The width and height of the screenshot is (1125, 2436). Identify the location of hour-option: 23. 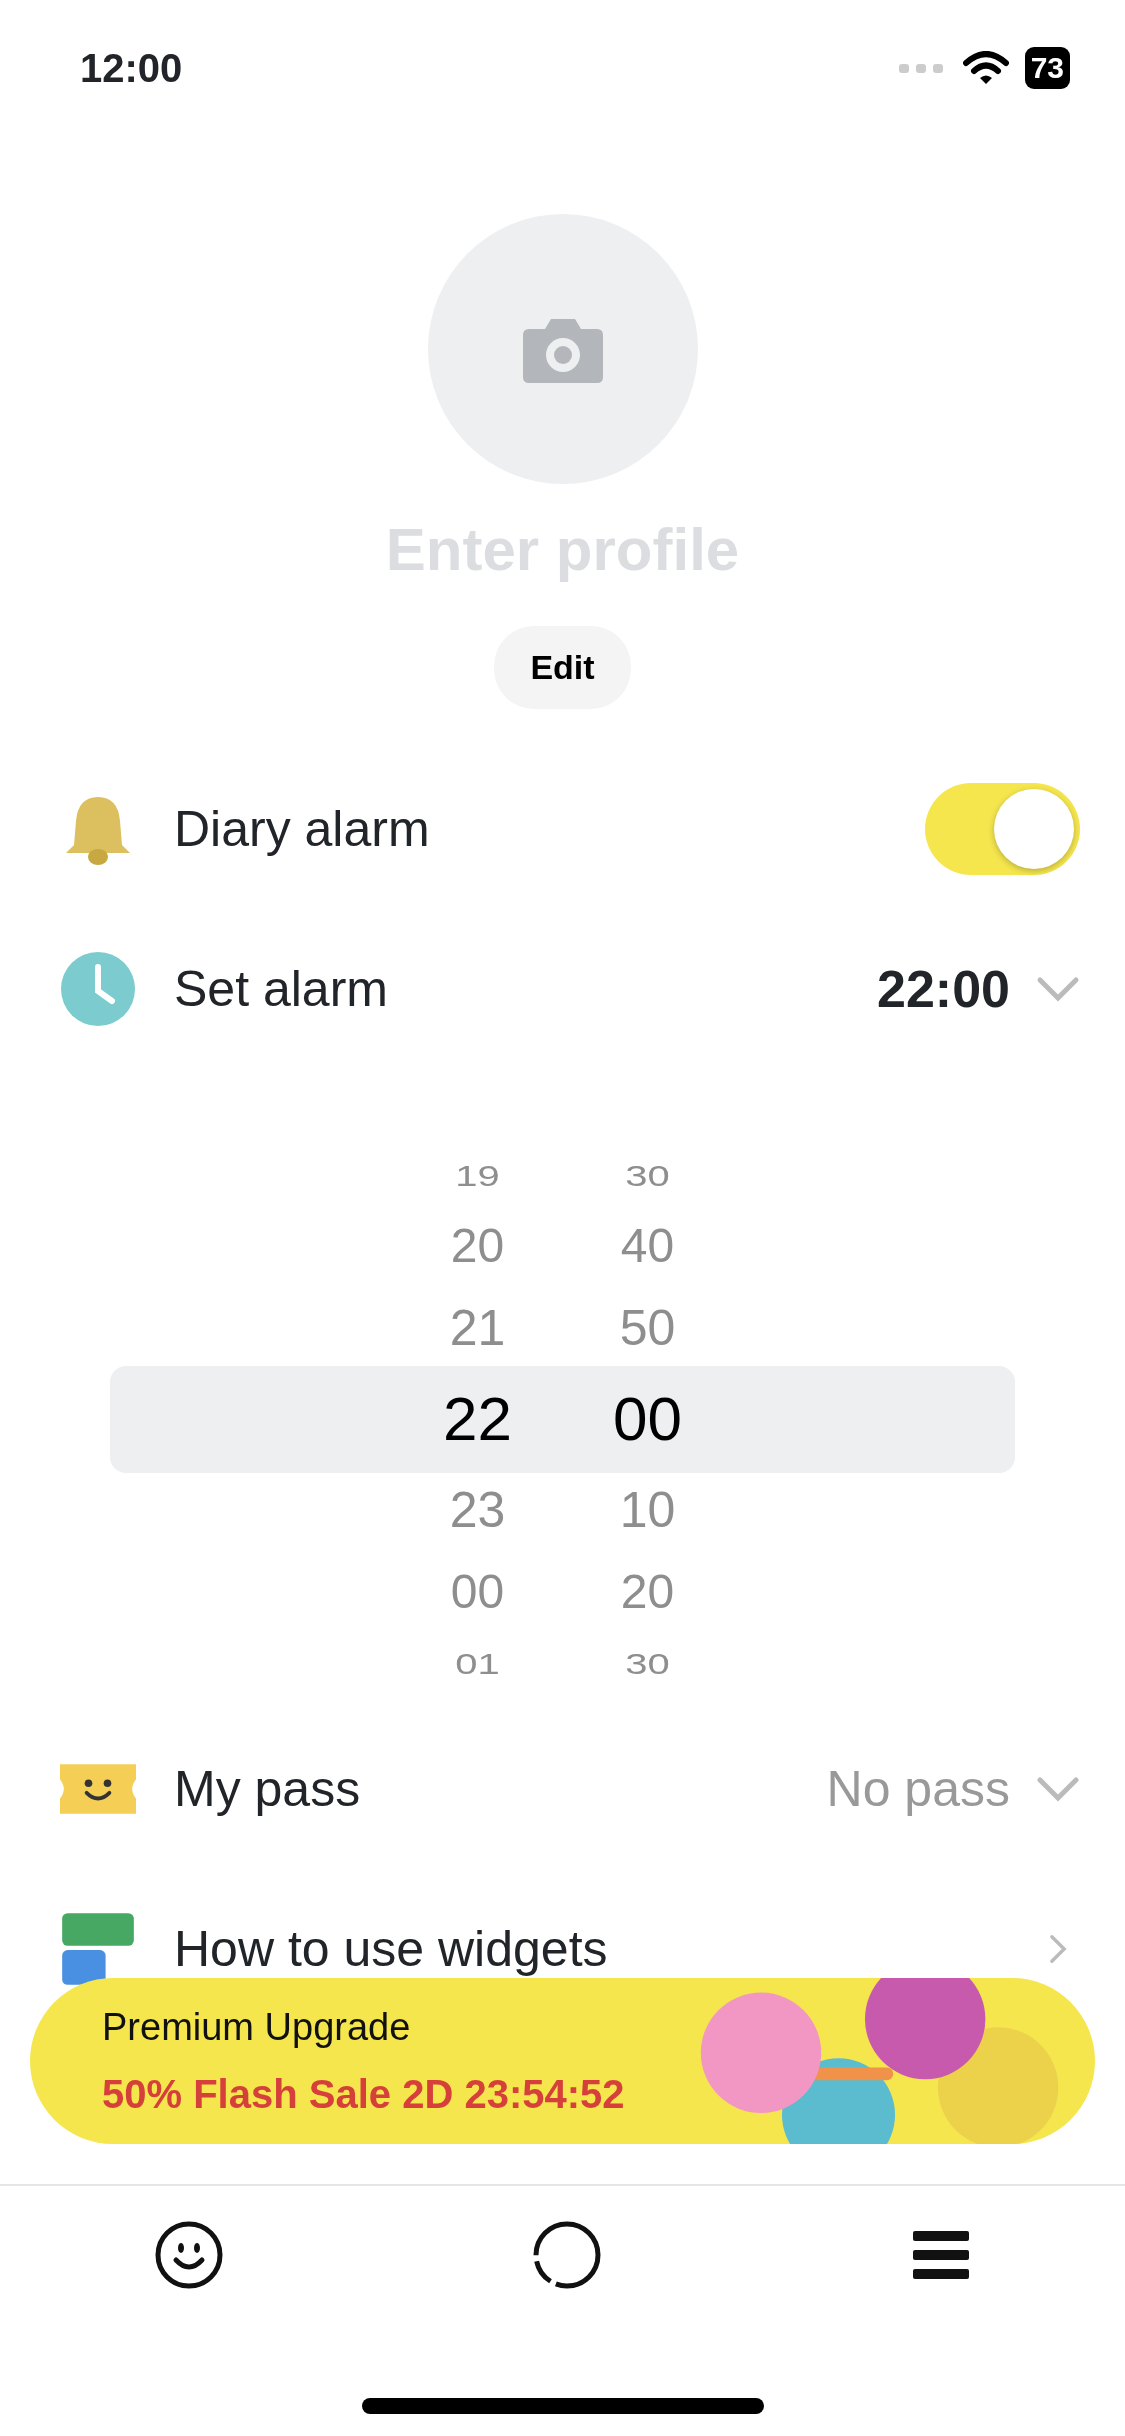
(477, 1510).